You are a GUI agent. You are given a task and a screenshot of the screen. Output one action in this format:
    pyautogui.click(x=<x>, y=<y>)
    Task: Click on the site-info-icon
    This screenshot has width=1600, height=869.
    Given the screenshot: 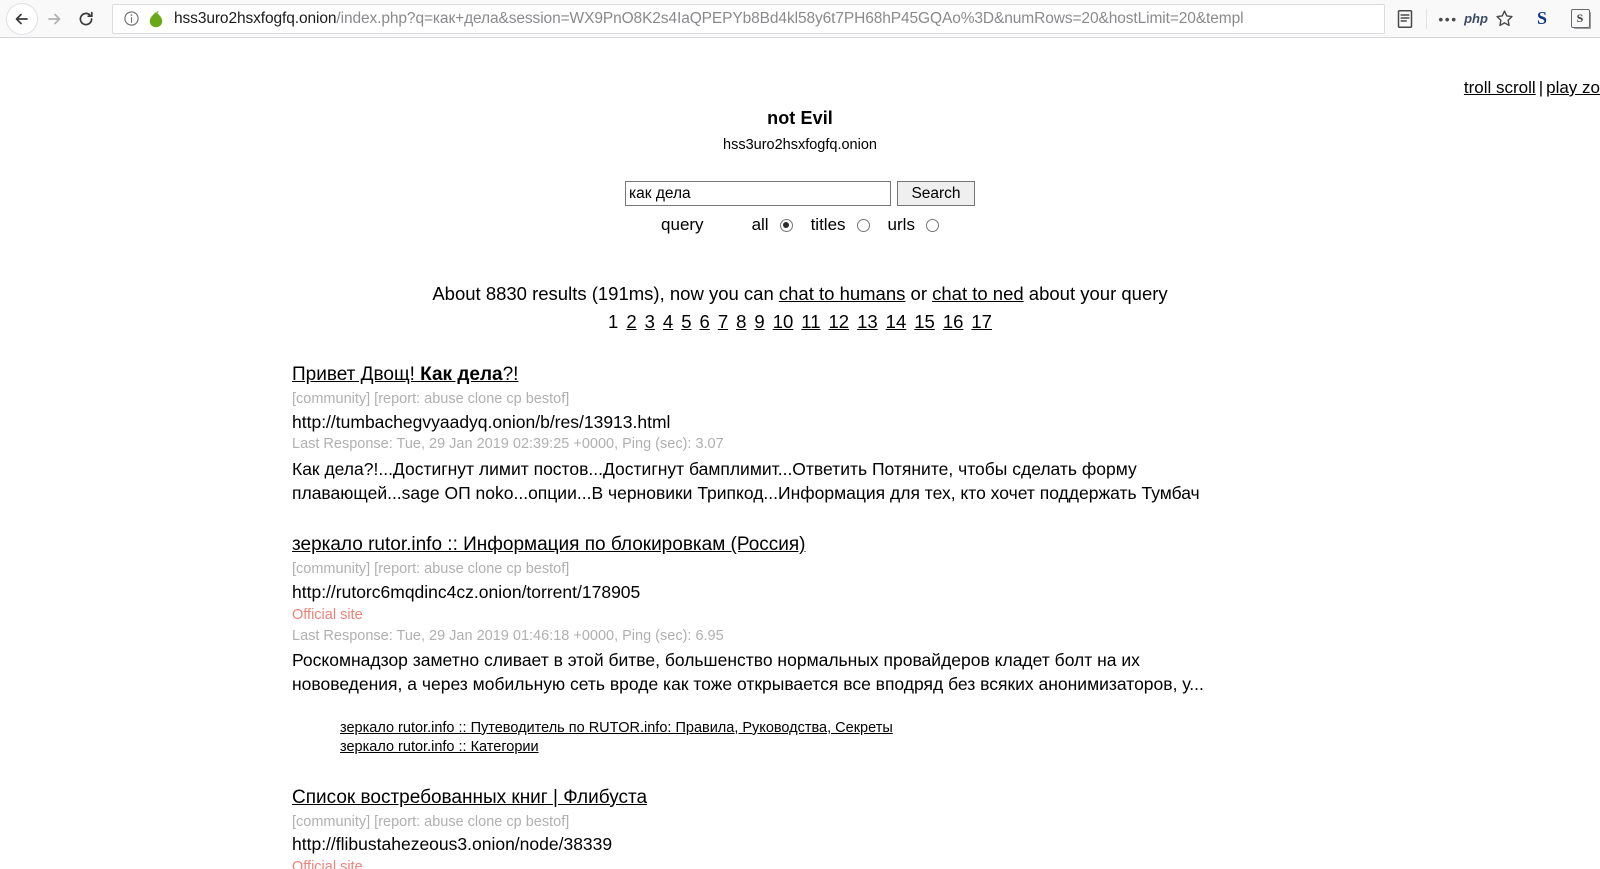 What is the action you would take?
    pyautogui.click(x=132, y=19)
    